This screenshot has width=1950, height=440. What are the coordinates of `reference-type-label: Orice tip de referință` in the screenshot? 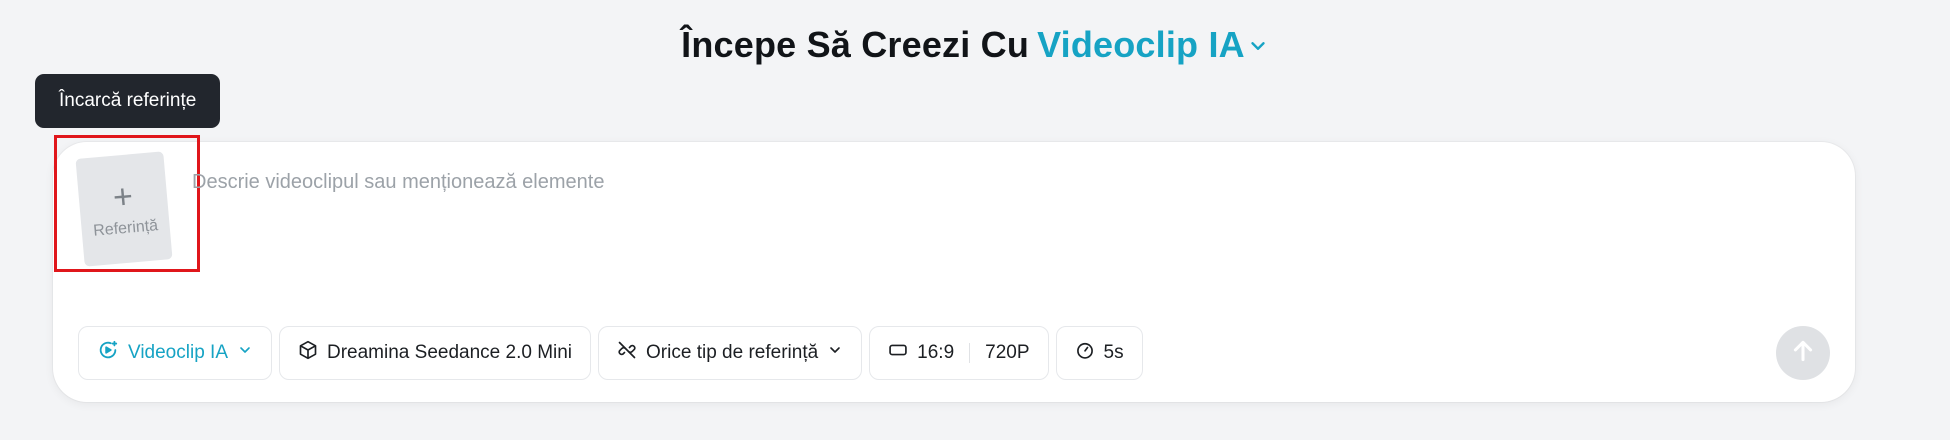 It's located at (732, 352).